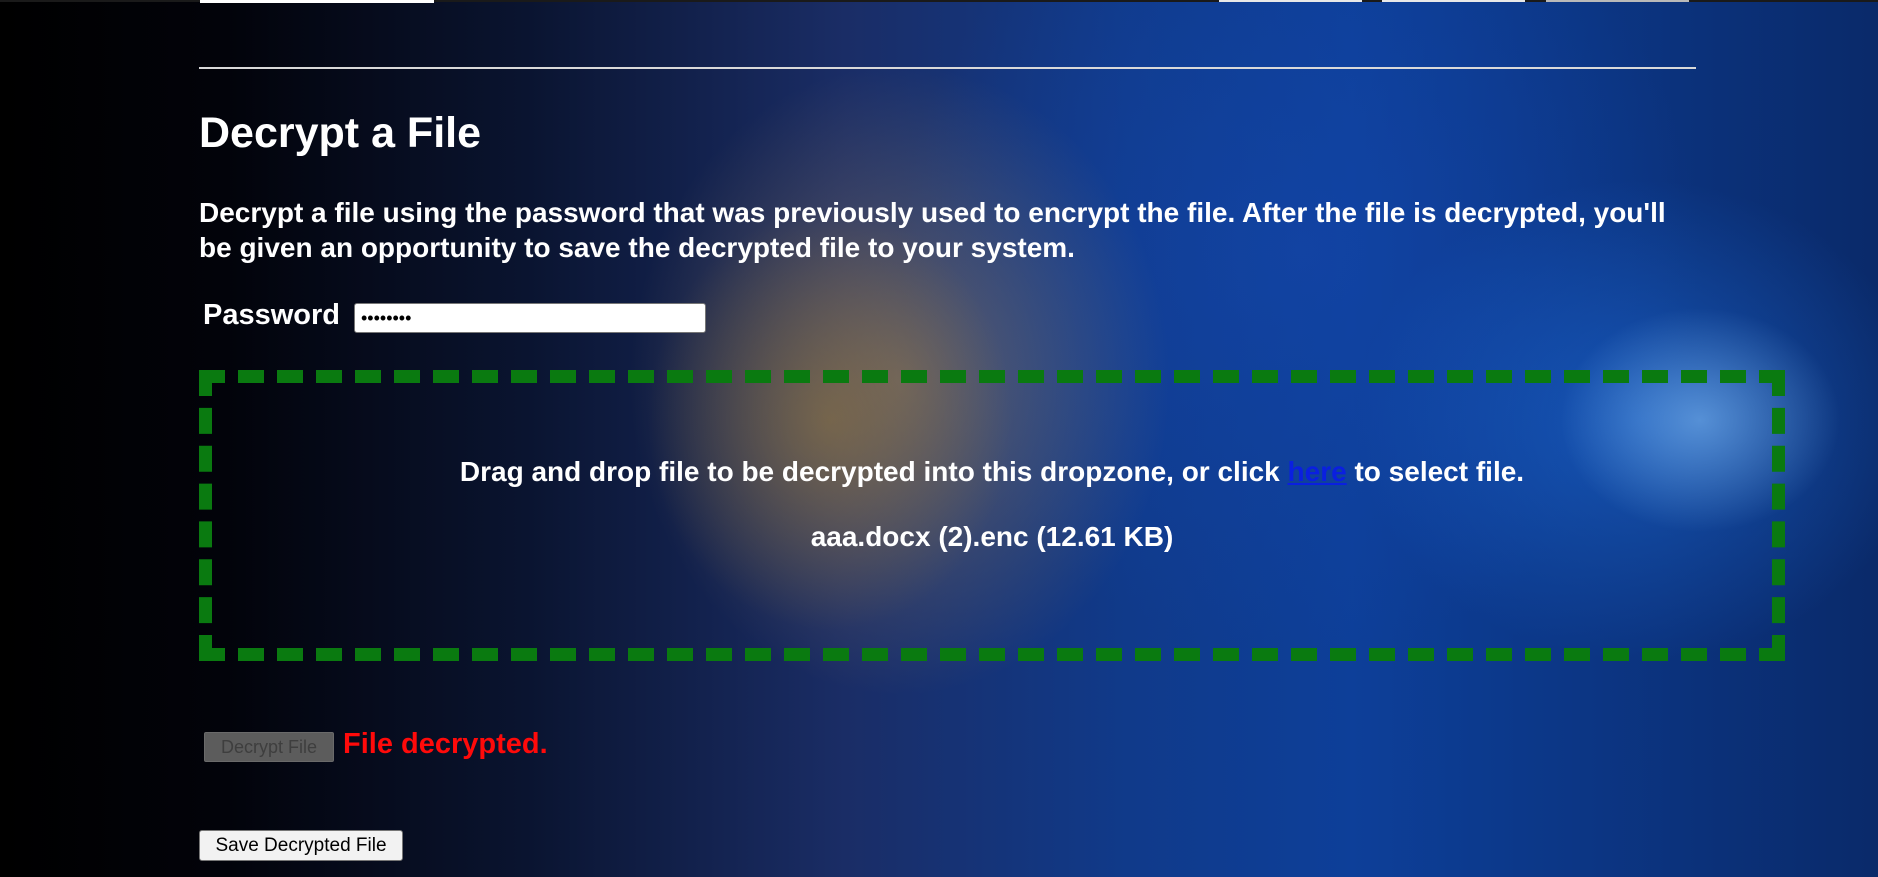  What do you see at coordinates (271, 315) in the screenshot?
I see `password-label: Password` at bounding box center [271, 315].